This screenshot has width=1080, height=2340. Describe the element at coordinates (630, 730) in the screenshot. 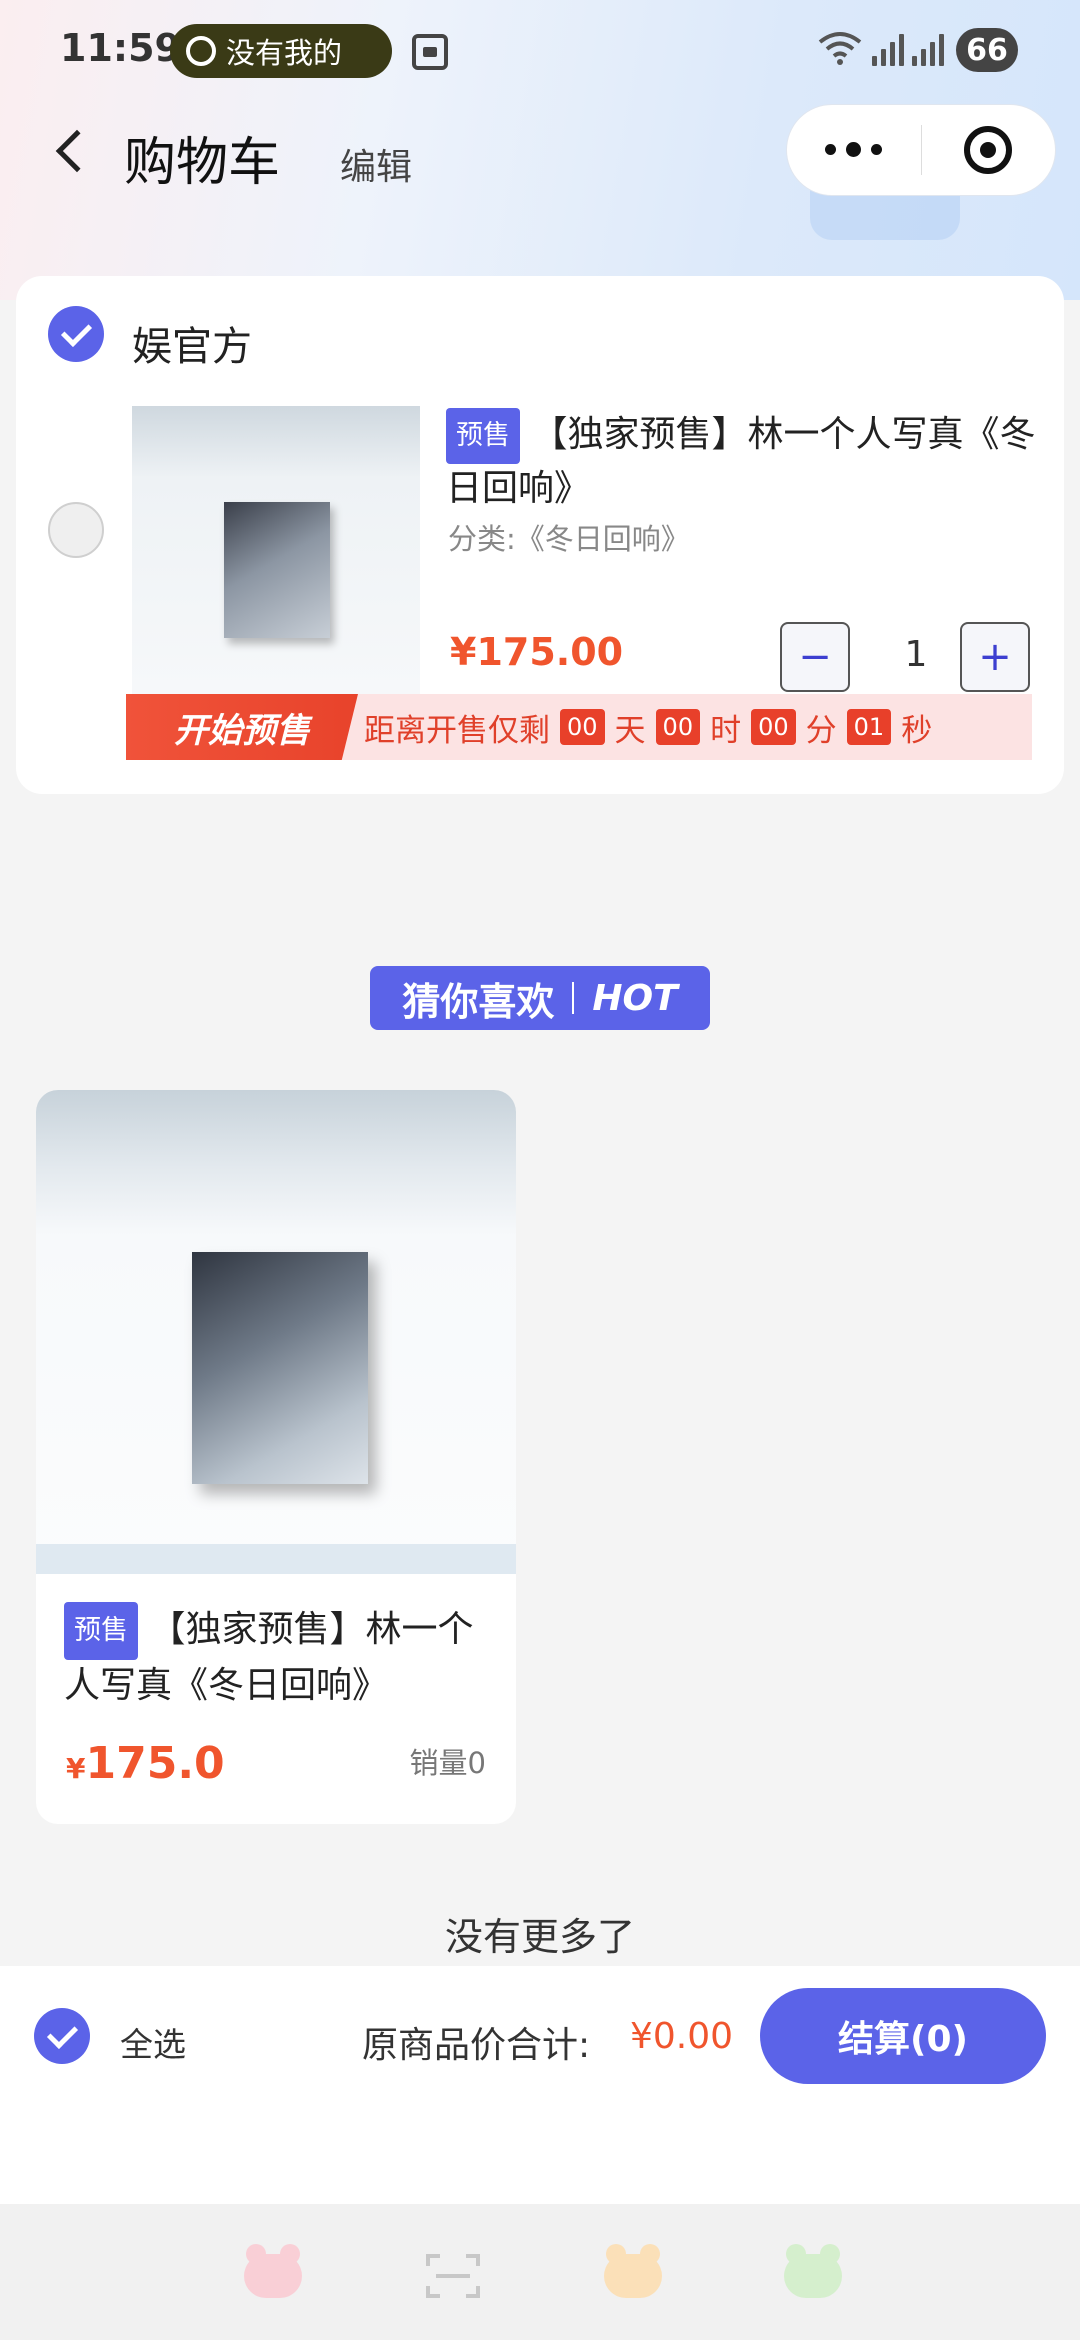

I see `countdown-days-unit: 天` at that location.